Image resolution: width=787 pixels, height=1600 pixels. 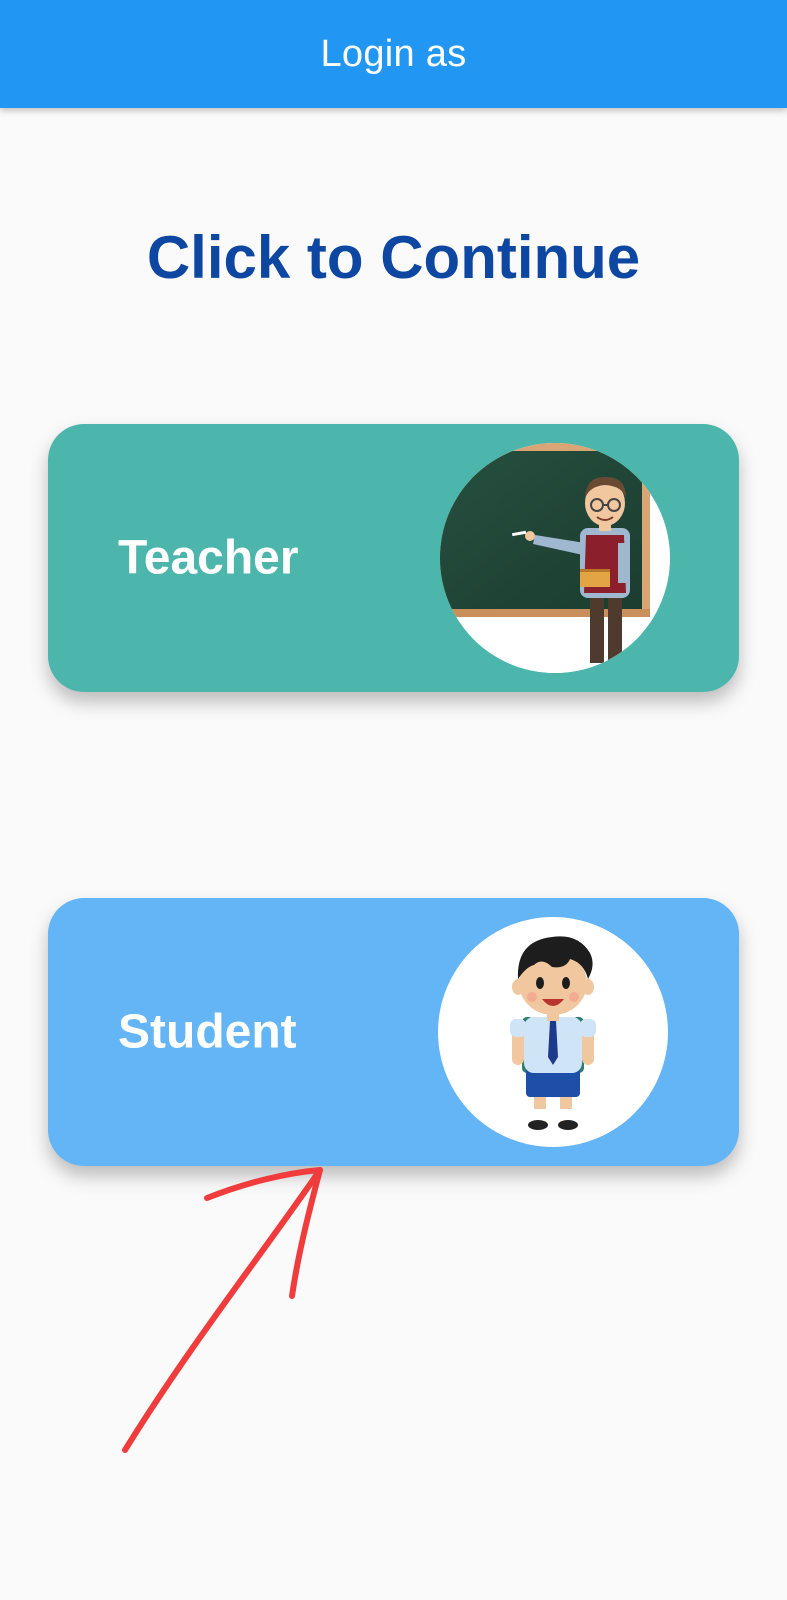 I want to click on teacher-at-chalkboard-icon, so click(x=555, y=558).